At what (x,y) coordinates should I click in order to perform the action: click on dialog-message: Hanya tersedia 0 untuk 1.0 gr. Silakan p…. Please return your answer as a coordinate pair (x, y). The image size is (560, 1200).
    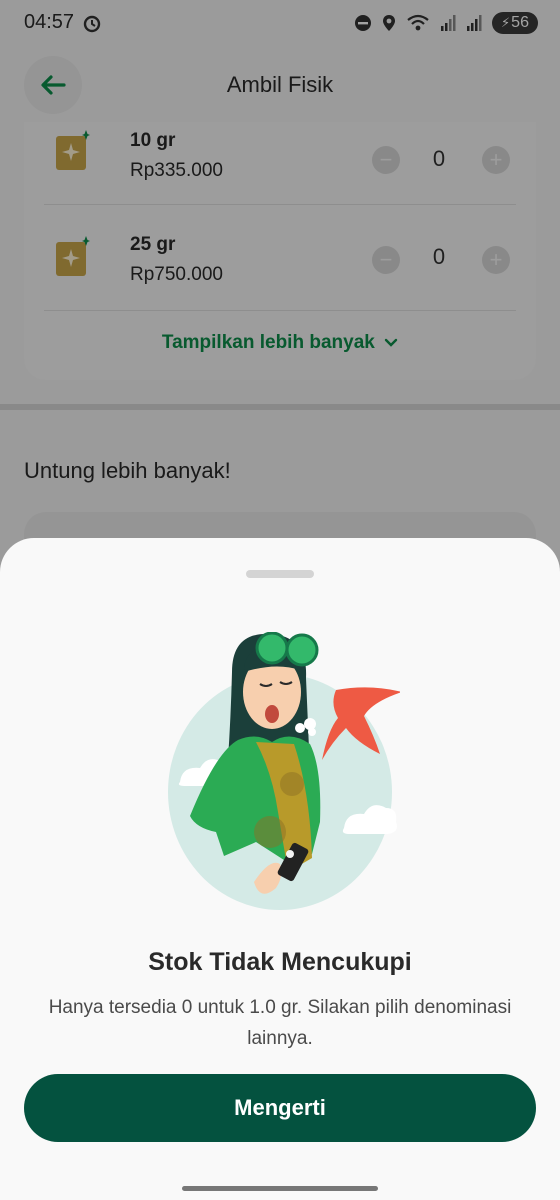
    Looking at the image, I should click on (280, 1023).